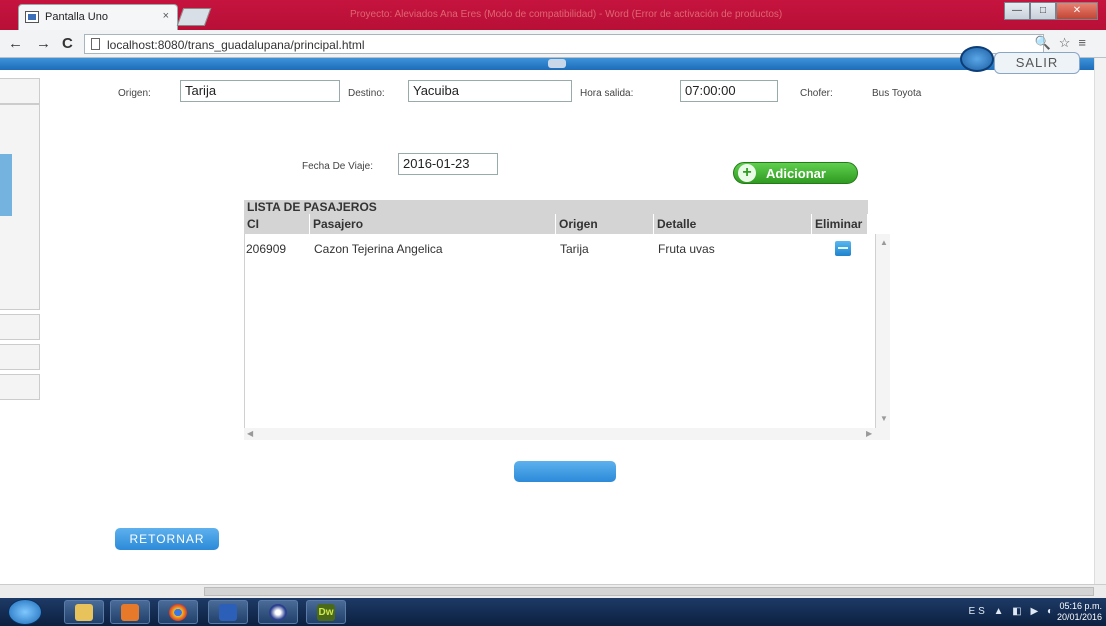  I want to click on cell-origen: Tarija, so click(574, 249).